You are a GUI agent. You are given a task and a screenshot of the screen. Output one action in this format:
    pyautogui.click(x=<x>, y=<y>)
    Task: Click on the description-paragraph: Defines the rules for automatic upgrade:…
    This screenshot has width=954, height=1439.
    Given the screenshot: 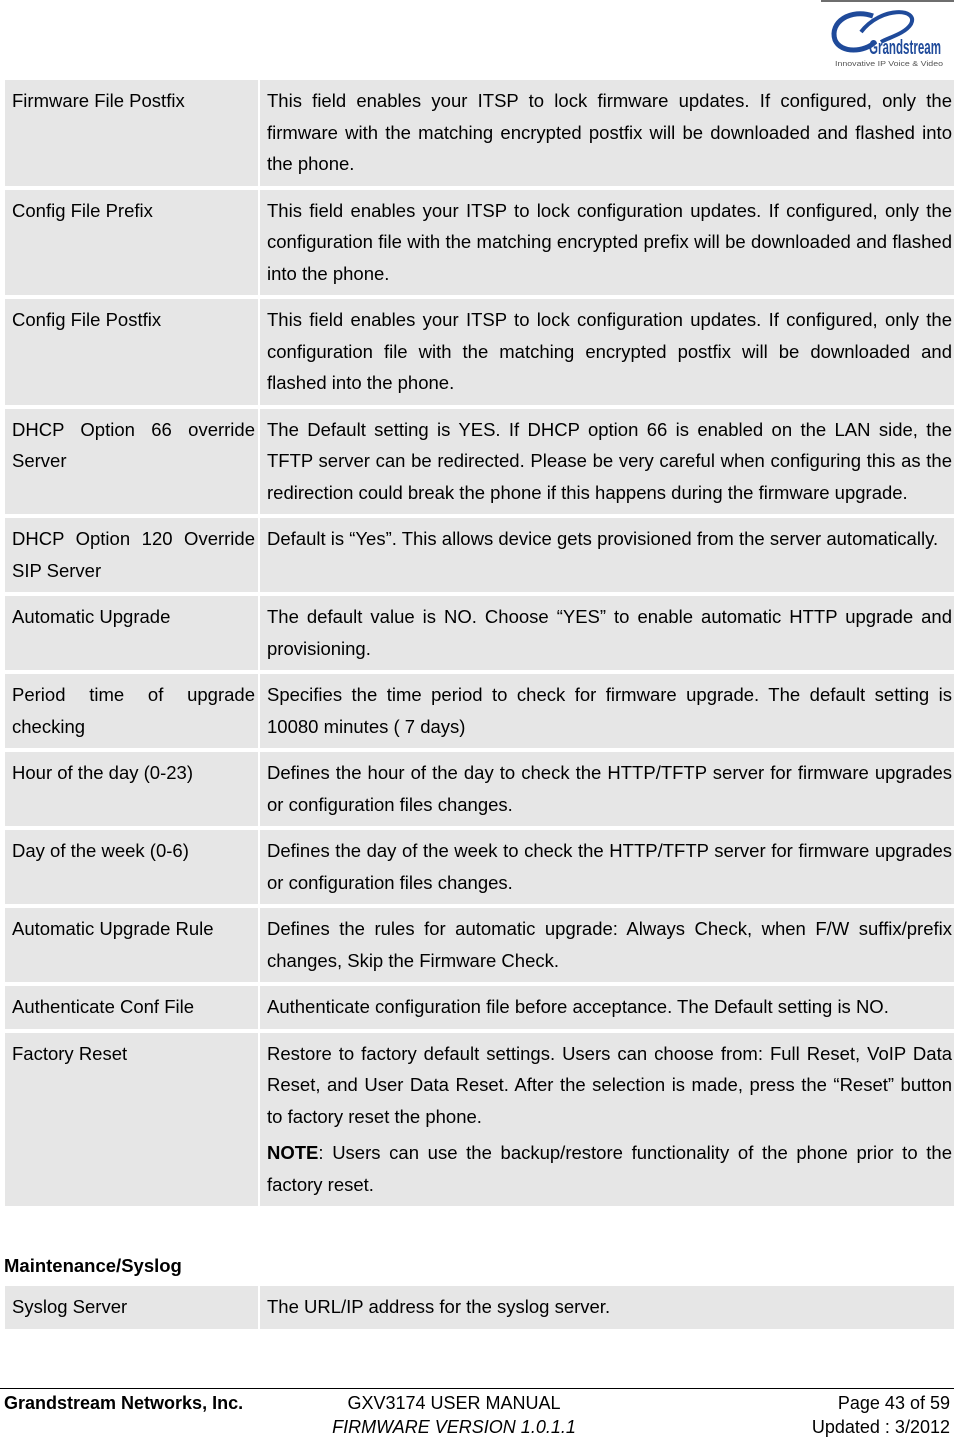 What is the action you would take?
    pyautogui.click(x=609, y=944)
    